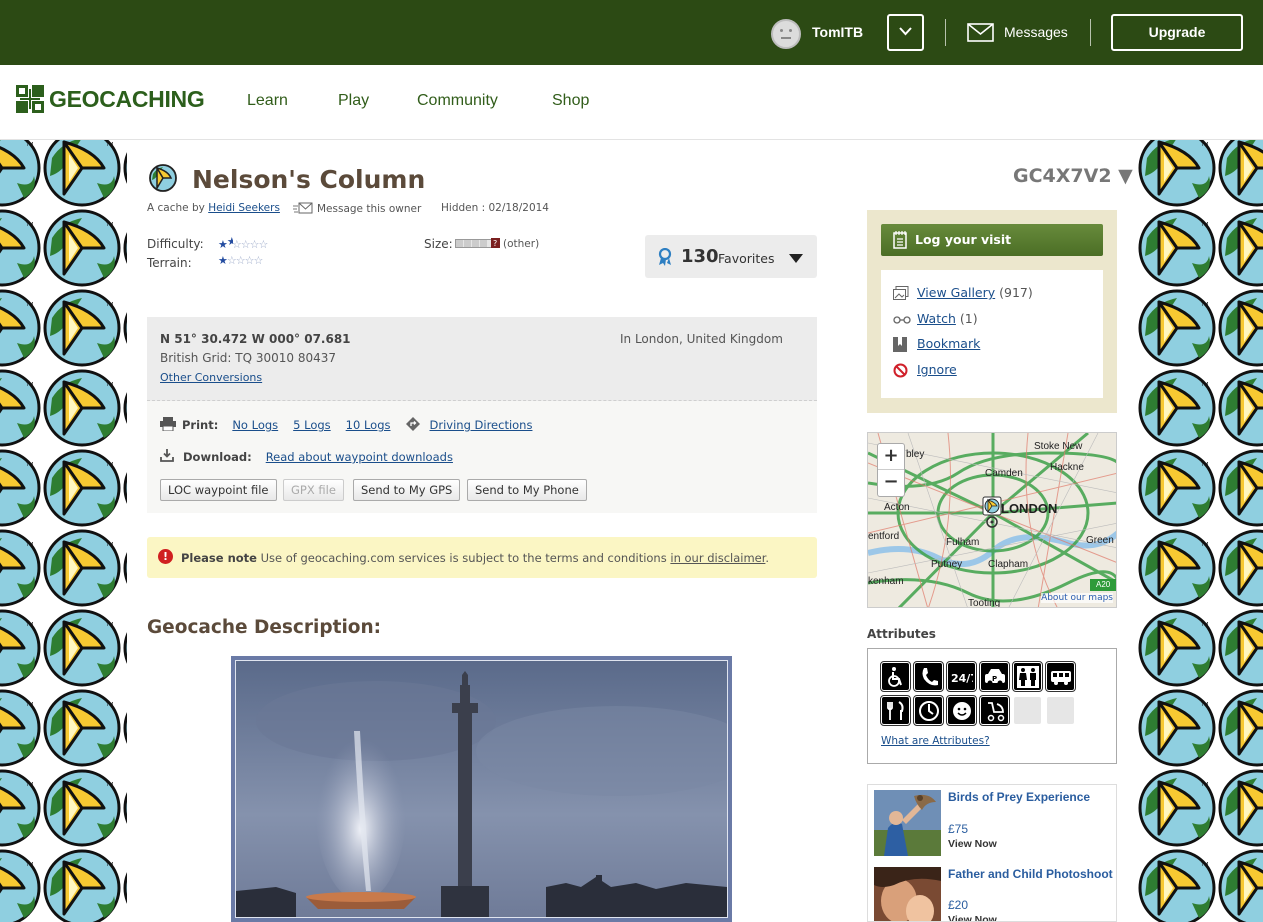 This screenshot has width=1263, height=922. What do you see at coordinates (947, 564) in the screenshot?
I see `map-label: Putney` at bounding box center [947, 564].